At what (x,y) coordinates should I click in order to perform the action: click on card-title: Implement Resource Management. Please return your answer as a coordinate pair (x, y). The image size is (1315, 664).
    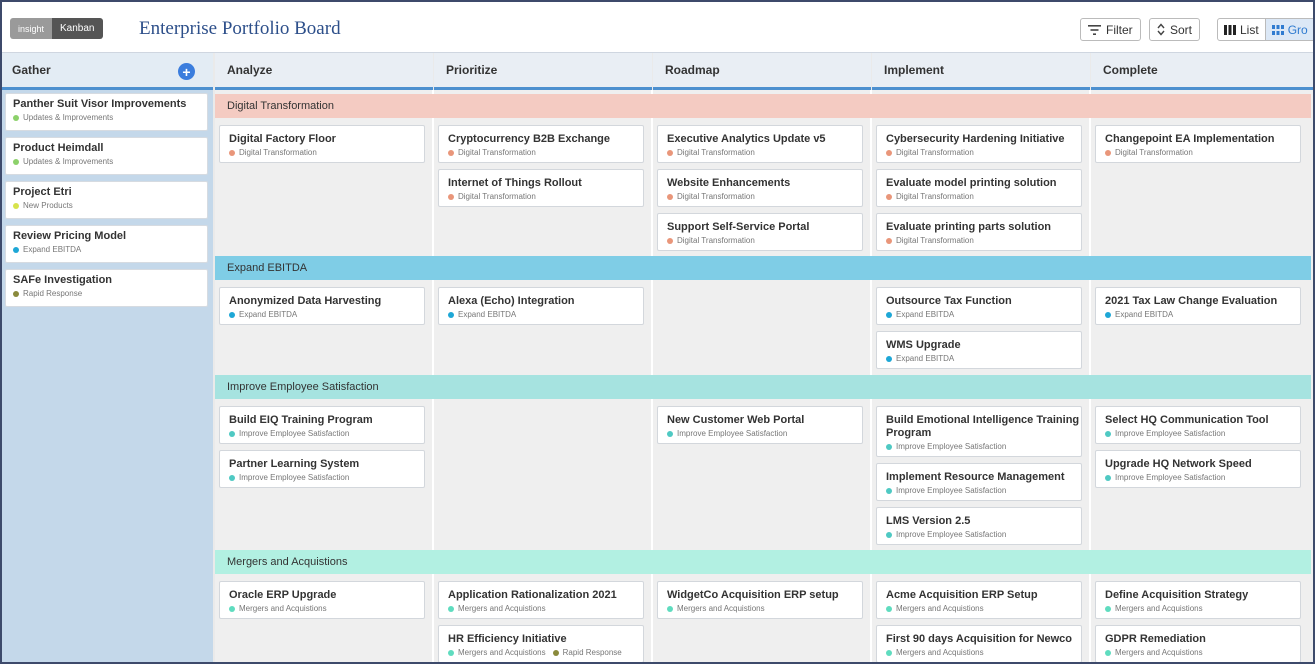
    Looking at the image, I should click on (975, 477).